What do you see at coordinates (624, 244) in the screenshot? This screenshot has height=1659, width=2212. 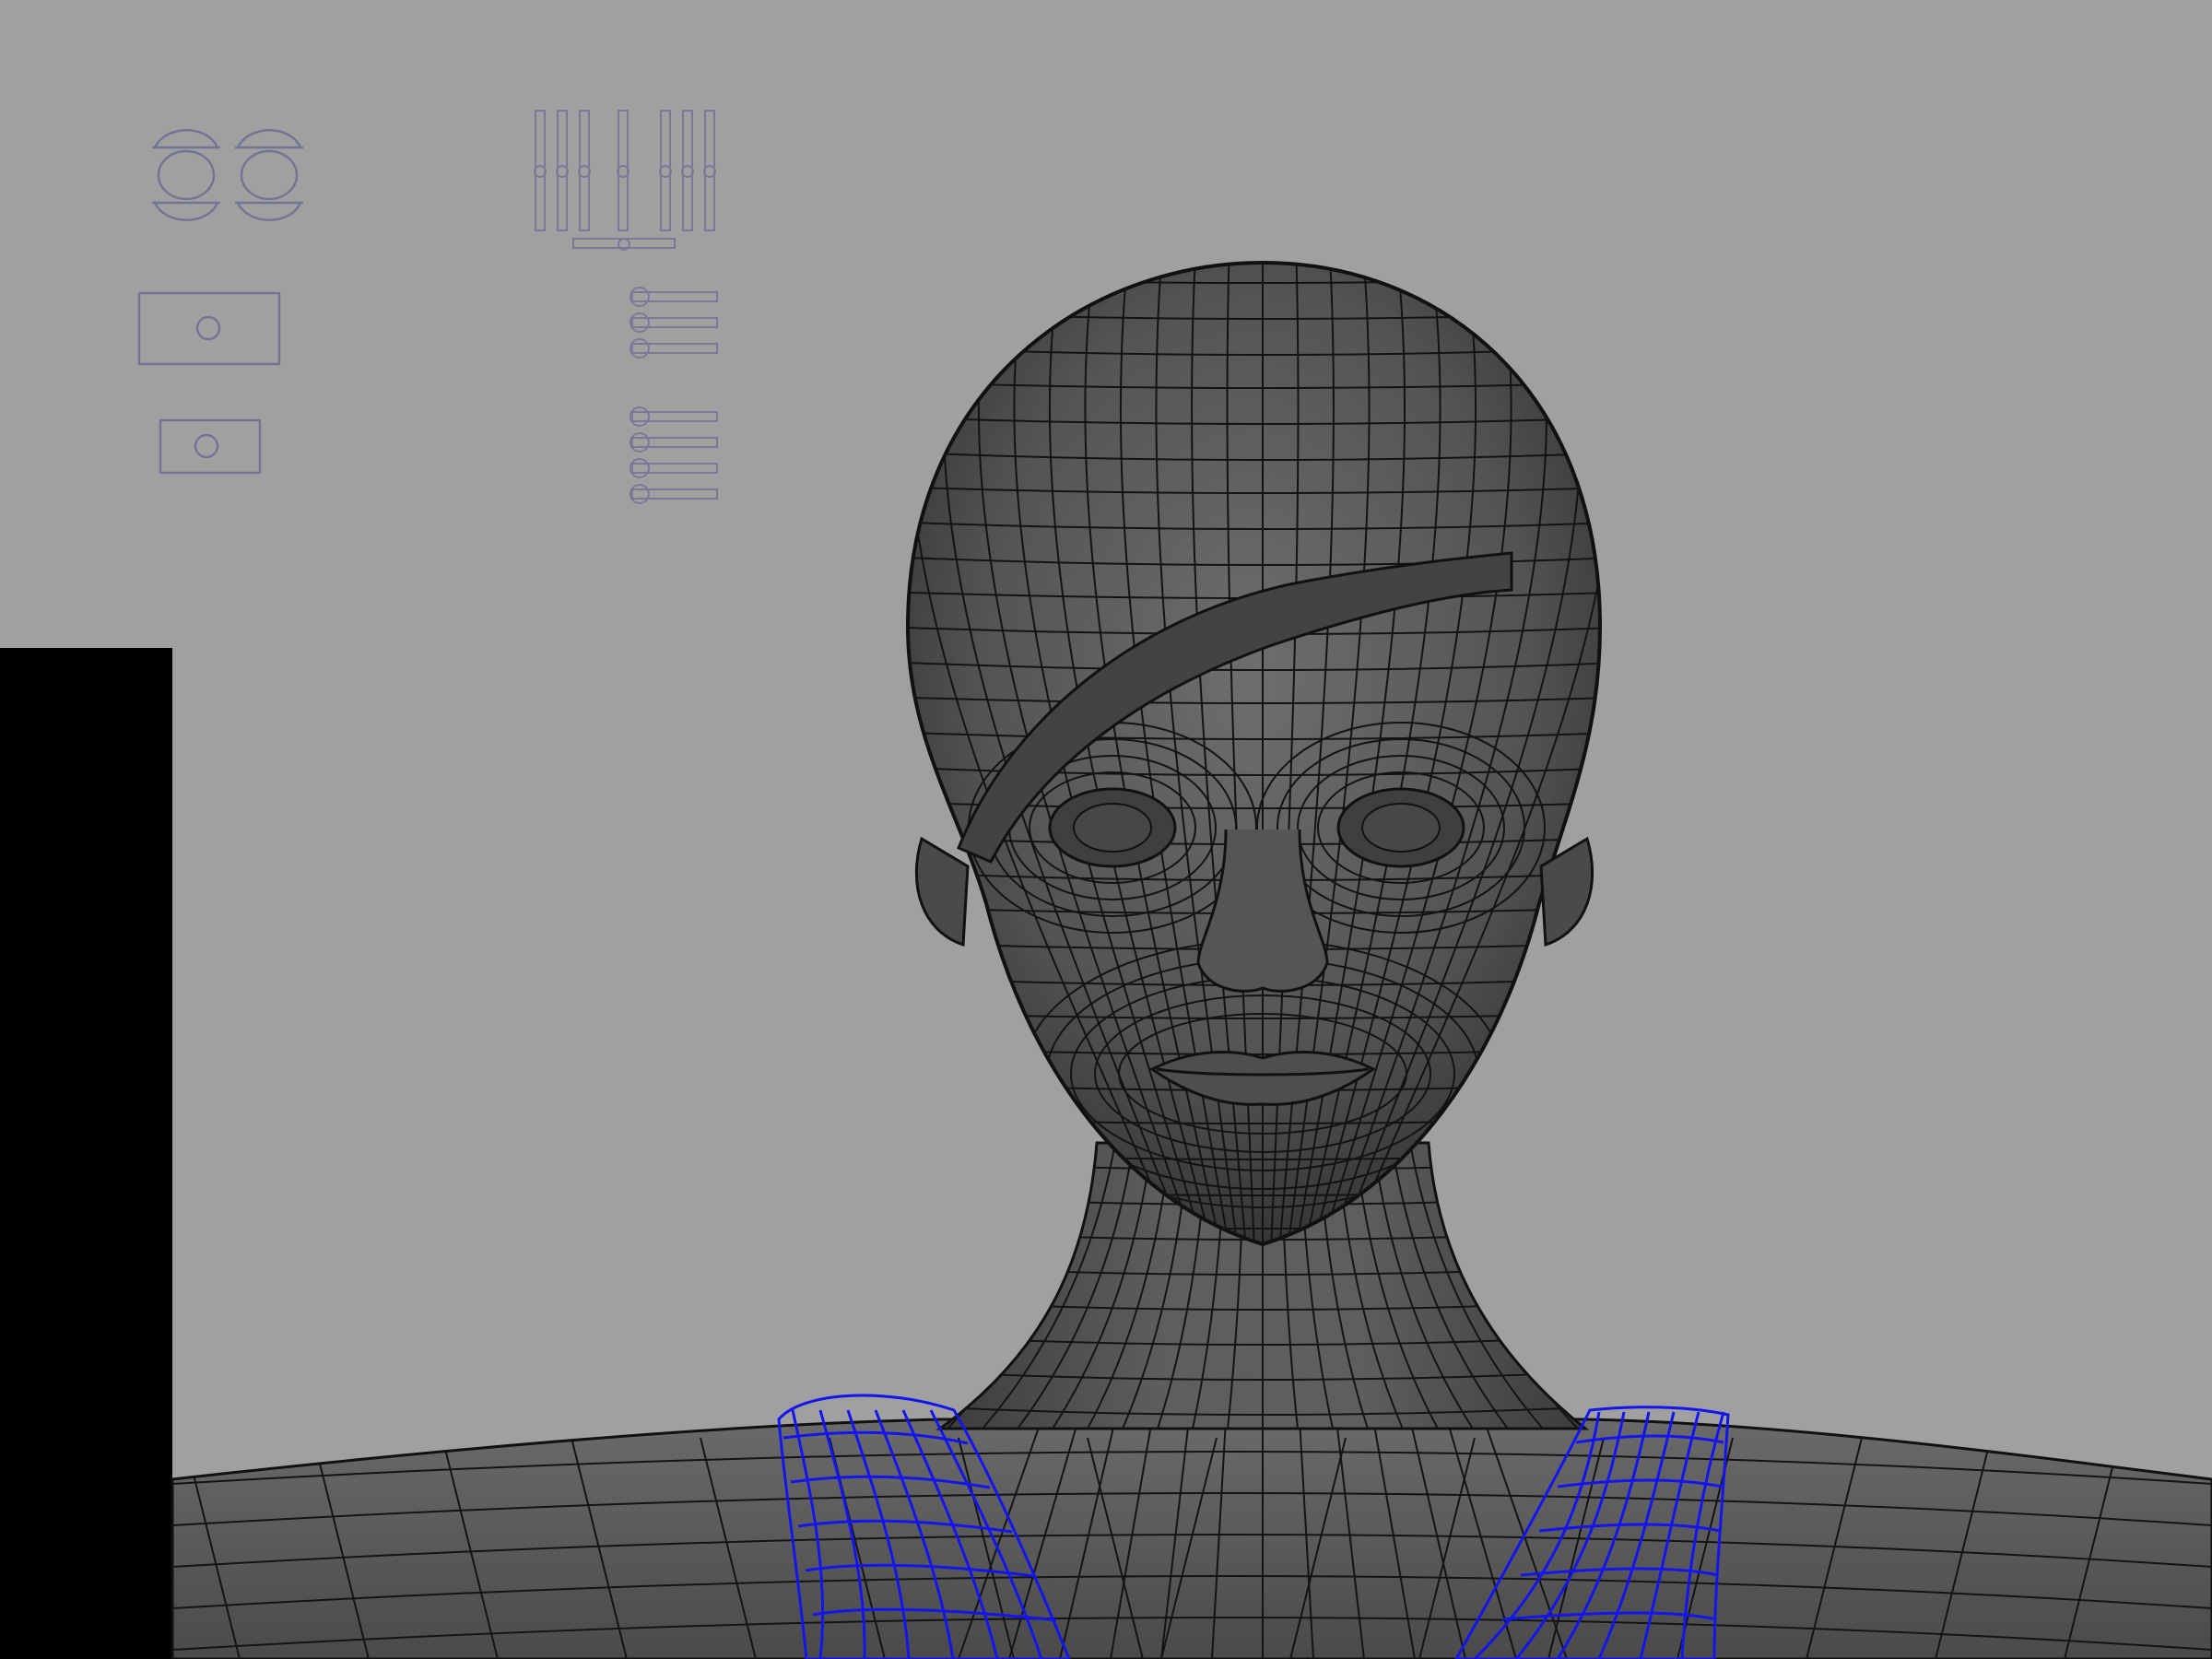 I see `horizontal-slider-bottom` at bounding box center [624, 244].